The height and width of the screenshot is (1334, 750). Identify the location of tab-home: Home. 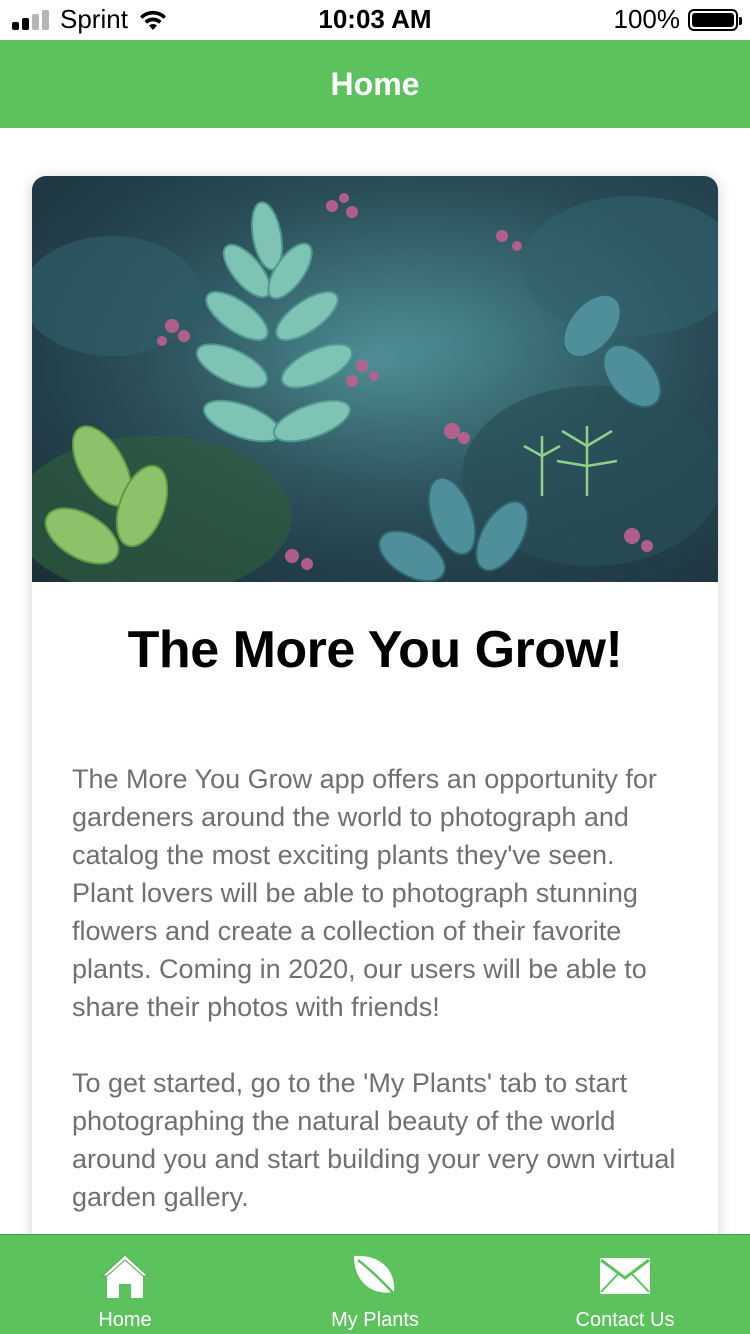
(125, 1284).